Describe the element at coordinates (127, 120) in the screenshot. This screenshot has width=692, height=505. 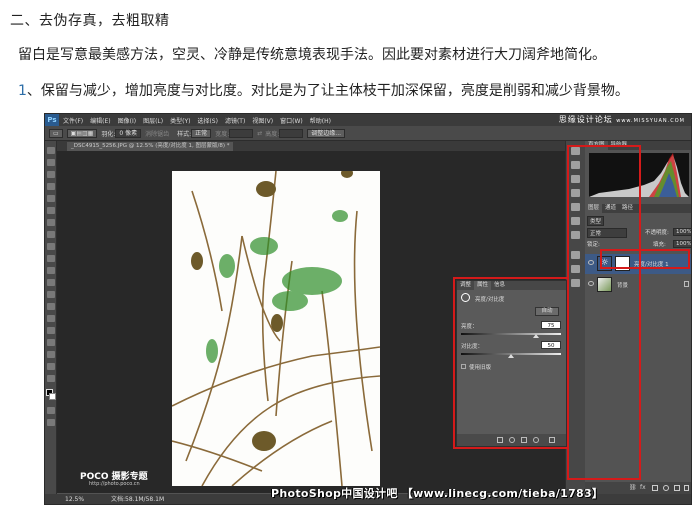
I see `menu-image: 图像(I)` at that location.